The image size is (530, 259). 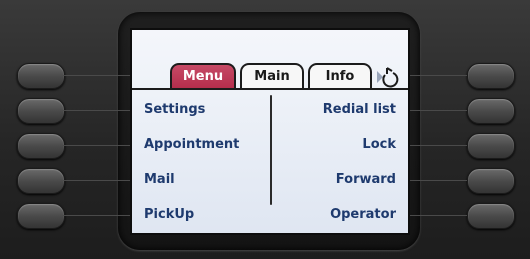 What do you see at coordinates (340, 109) in the screenshot?
I see `menu-item-redial-list: Redial list` at bounding box center [340, 109].